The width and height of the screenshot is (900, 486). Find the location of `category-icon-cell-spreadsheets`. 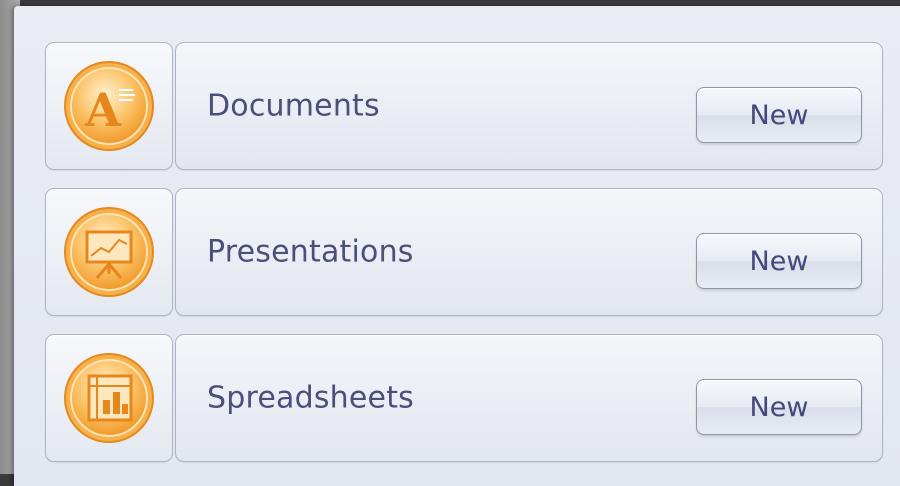

category-icon-cell-spreadsheets is located at coordinates (109, 398).